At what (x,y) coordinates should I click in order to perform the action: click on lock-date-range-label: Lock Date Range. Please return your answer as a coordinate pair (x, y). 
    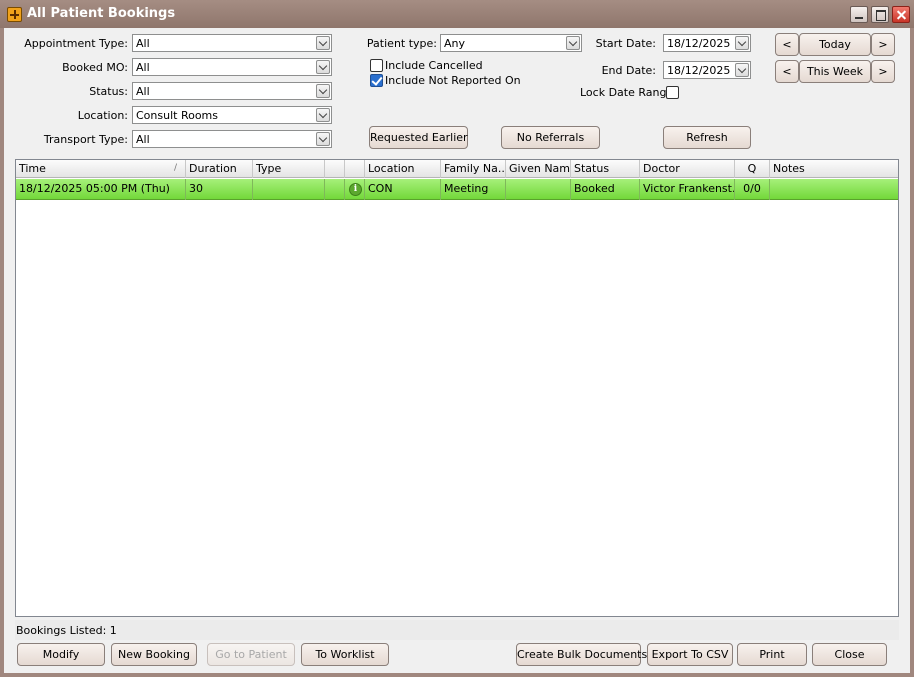
    Looking at the image, I should click on (627, 92).